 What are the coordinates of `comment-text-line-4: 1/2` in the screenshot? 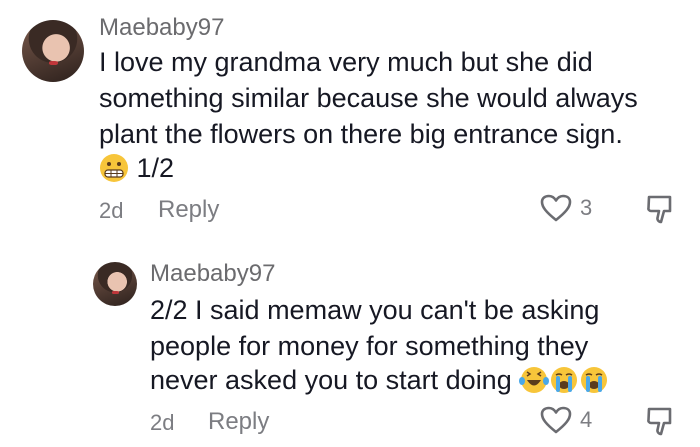 It's located at (136, 168).